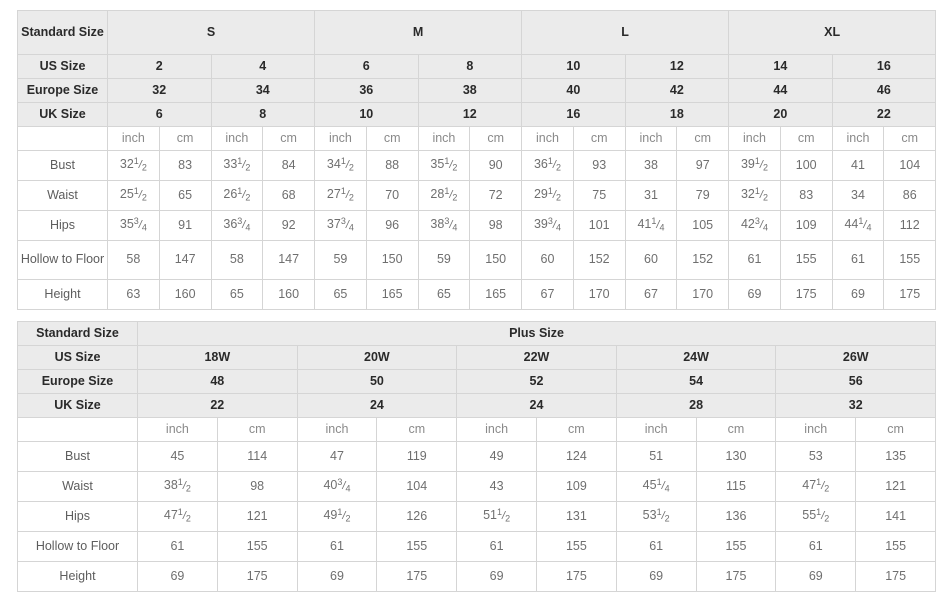 Image resolution: width=952 pixels, height=599 pixels. What do you see at coordinates (159, 114) in the screenshot?
I see `size-value: 6` at bounding box center [159, 114].